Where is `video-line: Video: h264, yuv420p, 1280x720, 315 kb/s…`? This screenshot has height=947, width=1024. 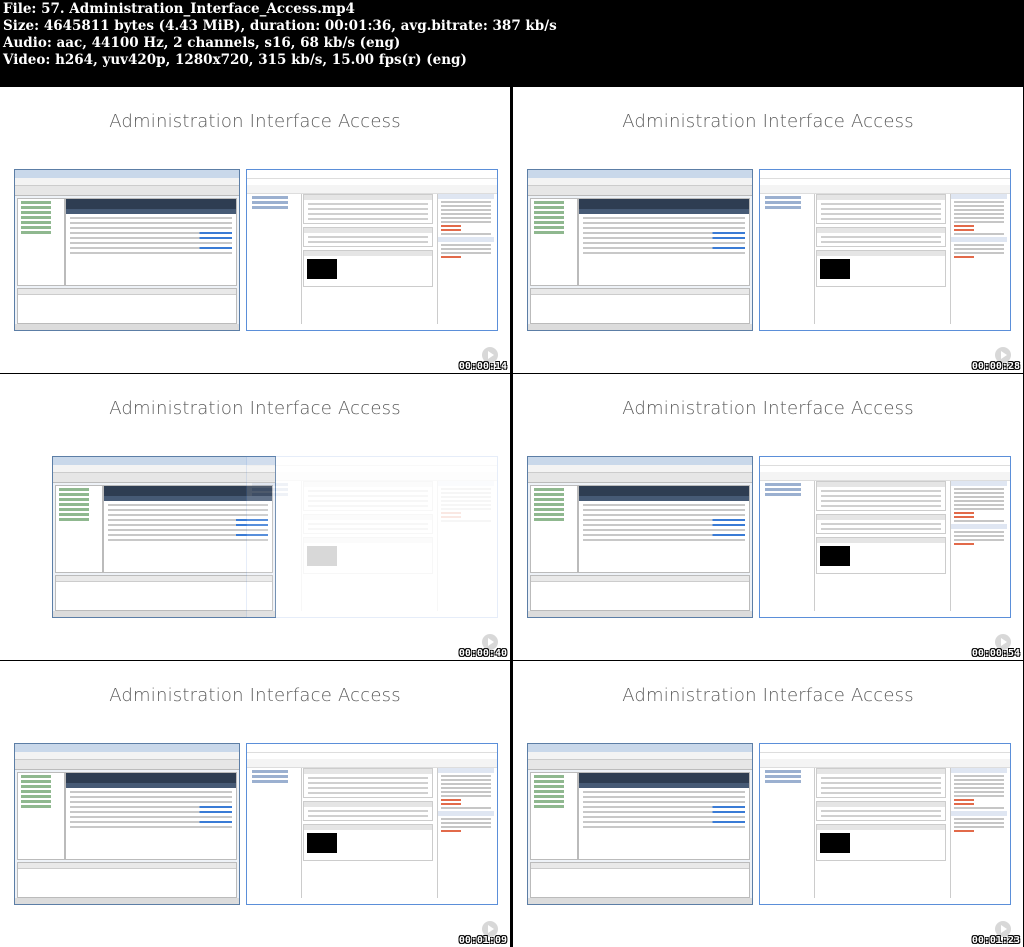
video-line: Video: h264, yuv420p, 1280x720, 315 kb/s… is located at coordinates (235, 60).